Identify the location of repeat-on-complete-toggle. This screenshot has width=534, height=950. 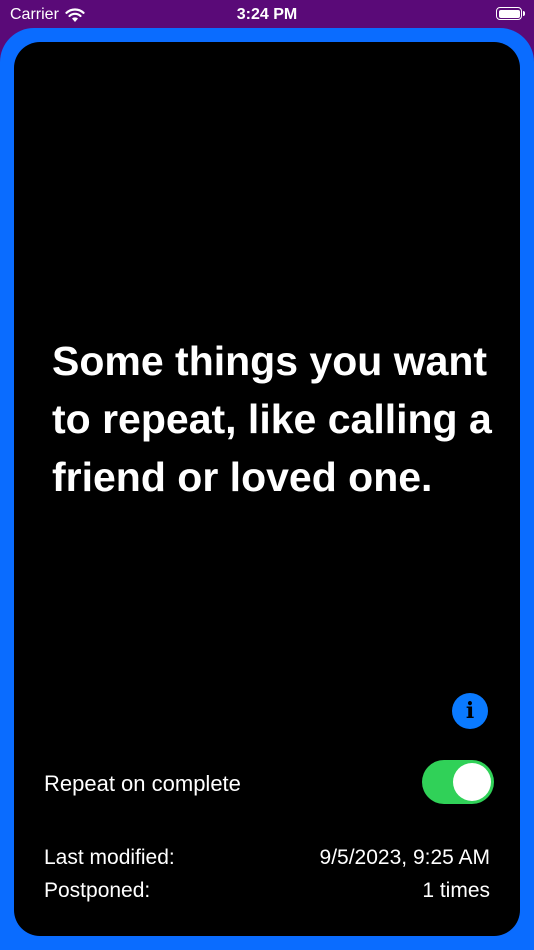
(458, 782).